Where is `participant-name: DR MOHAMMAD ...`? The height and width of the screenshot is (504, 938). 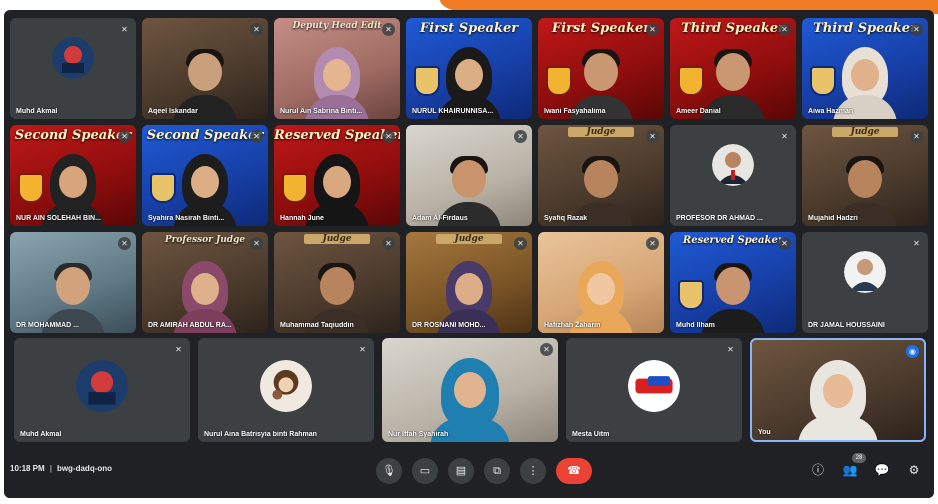
participant-name: DR MOHAMMAD ... is located at coordinates (47, 325).